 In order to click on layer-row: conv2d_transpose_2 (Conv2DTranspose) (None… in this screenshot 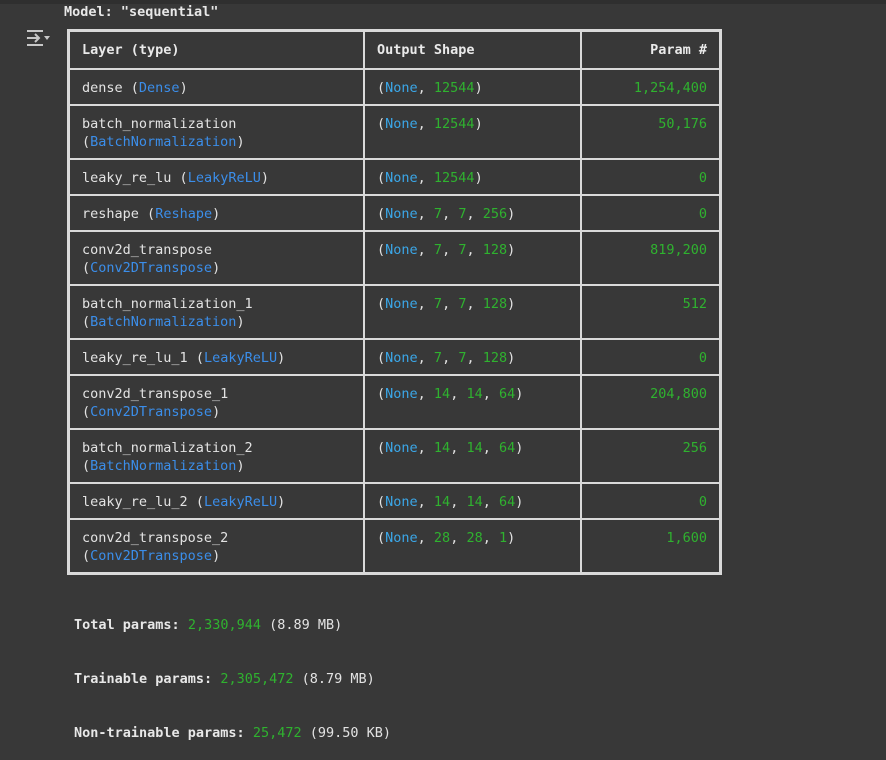, I will do `click(394, 546)`.